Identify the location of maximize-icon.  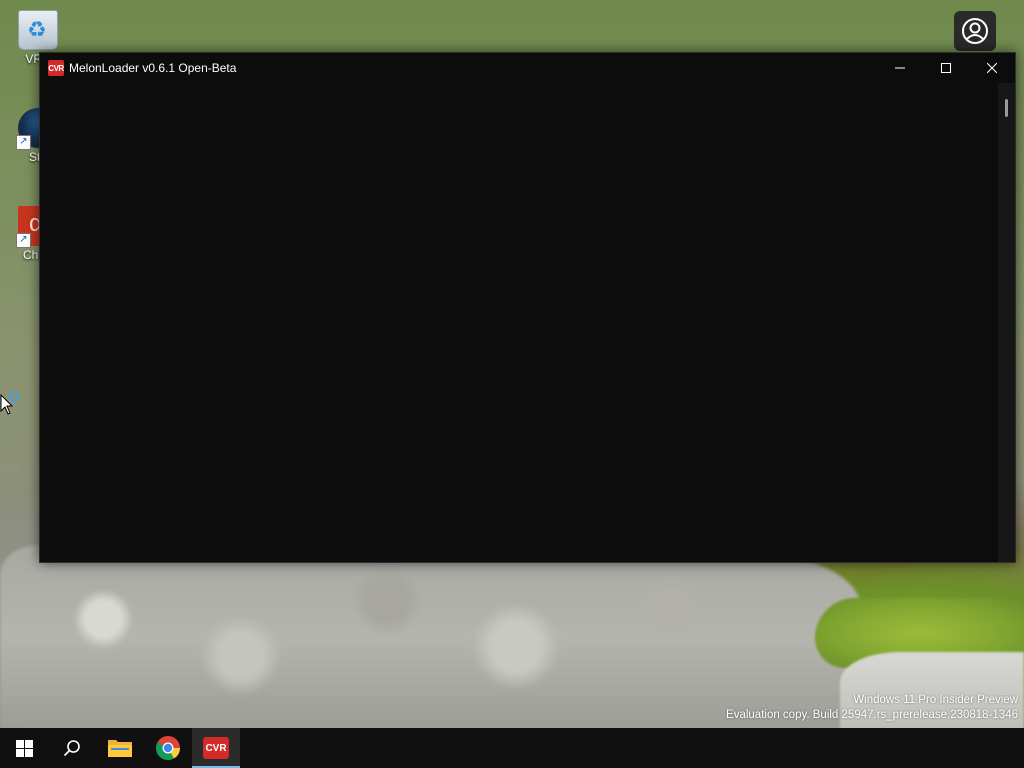
(946, 68).